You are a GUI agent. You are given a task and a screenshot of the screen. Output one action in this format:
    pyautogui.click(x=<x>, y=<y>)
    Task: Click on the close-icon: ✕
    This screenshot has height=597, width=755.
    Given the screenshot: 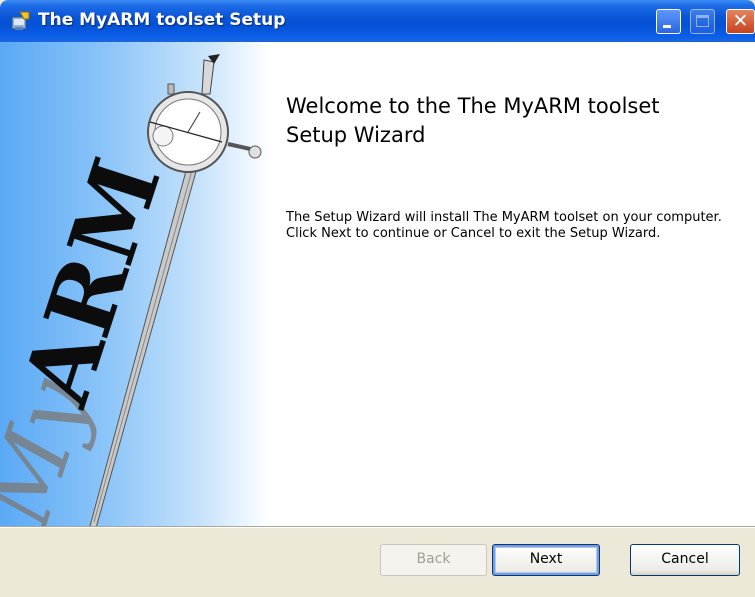 What is the action you would take?
    pyautogui.click(x=740, y=21)
    